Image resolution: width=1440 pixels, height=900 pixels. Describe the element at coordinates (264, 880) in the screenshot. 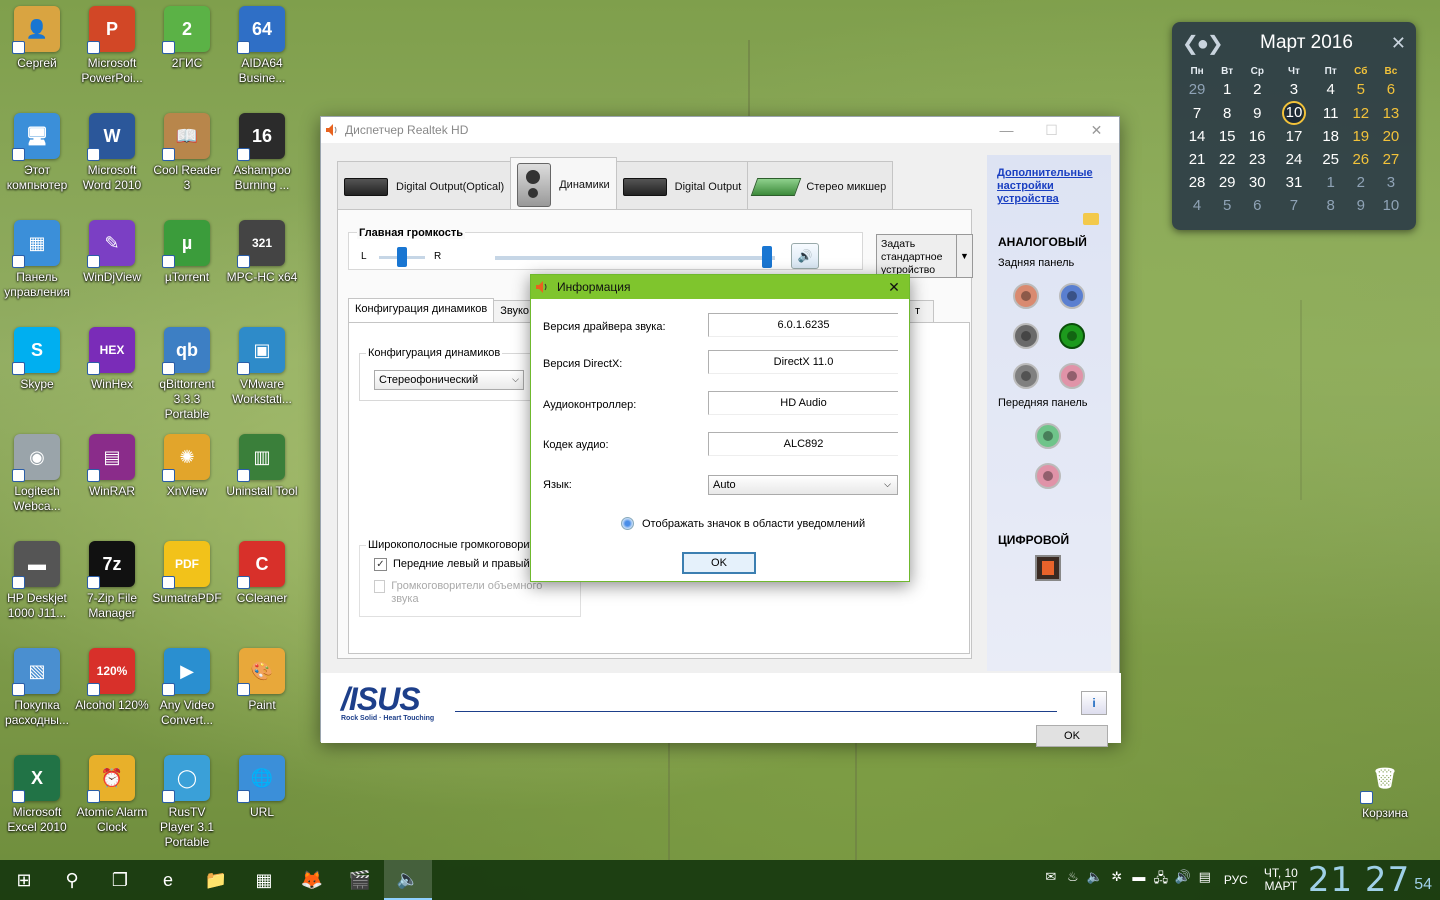

I see `calculator-button: ▦` at that location.